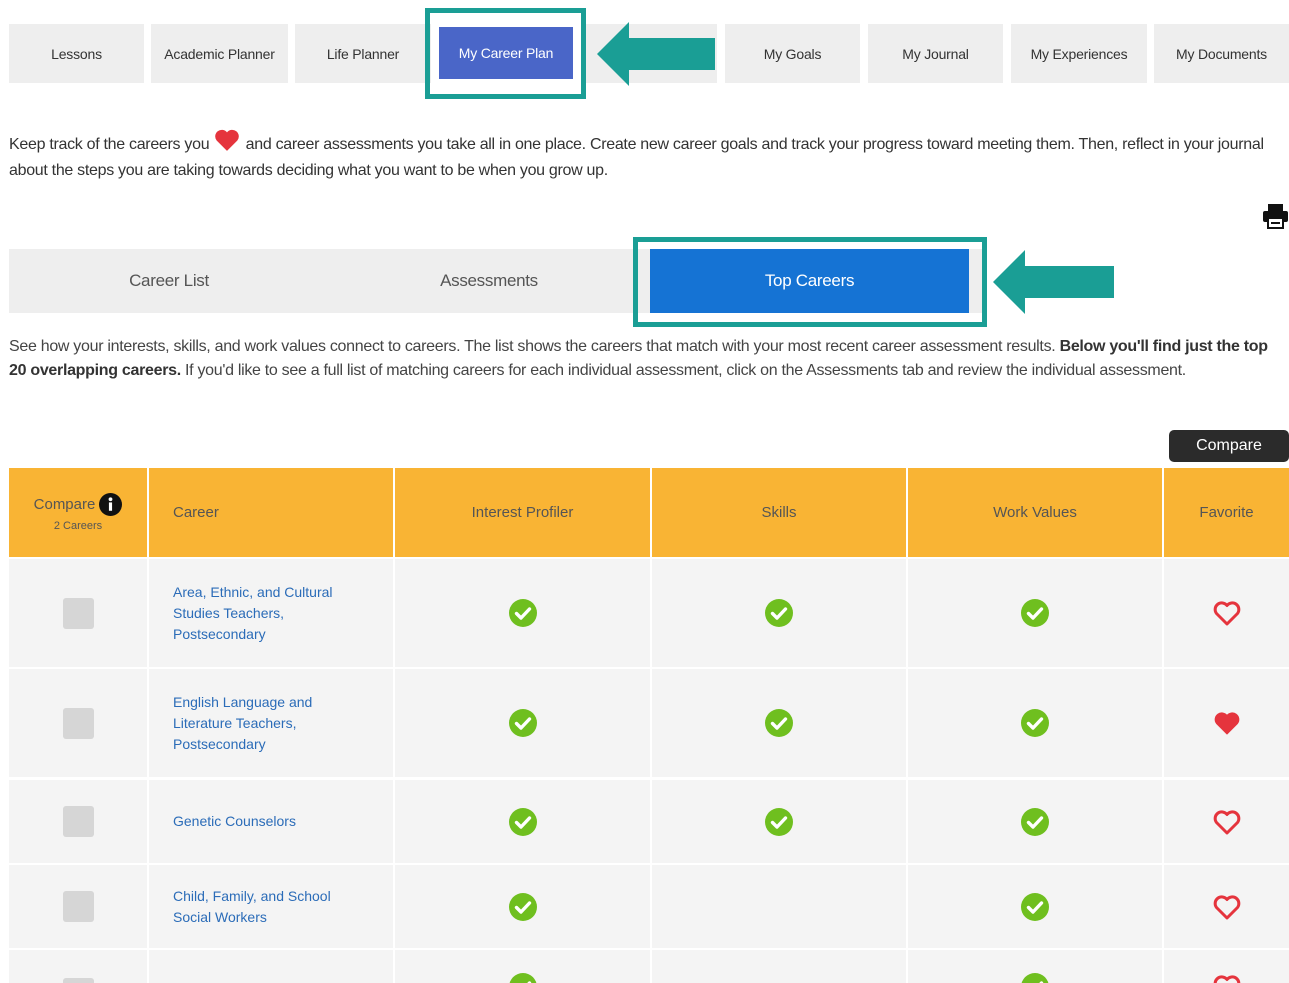  What do you see at coordinates (76, 53) in the screenshot?
I see `tab-lessons: Lessons` at bounding box center [76, 53].